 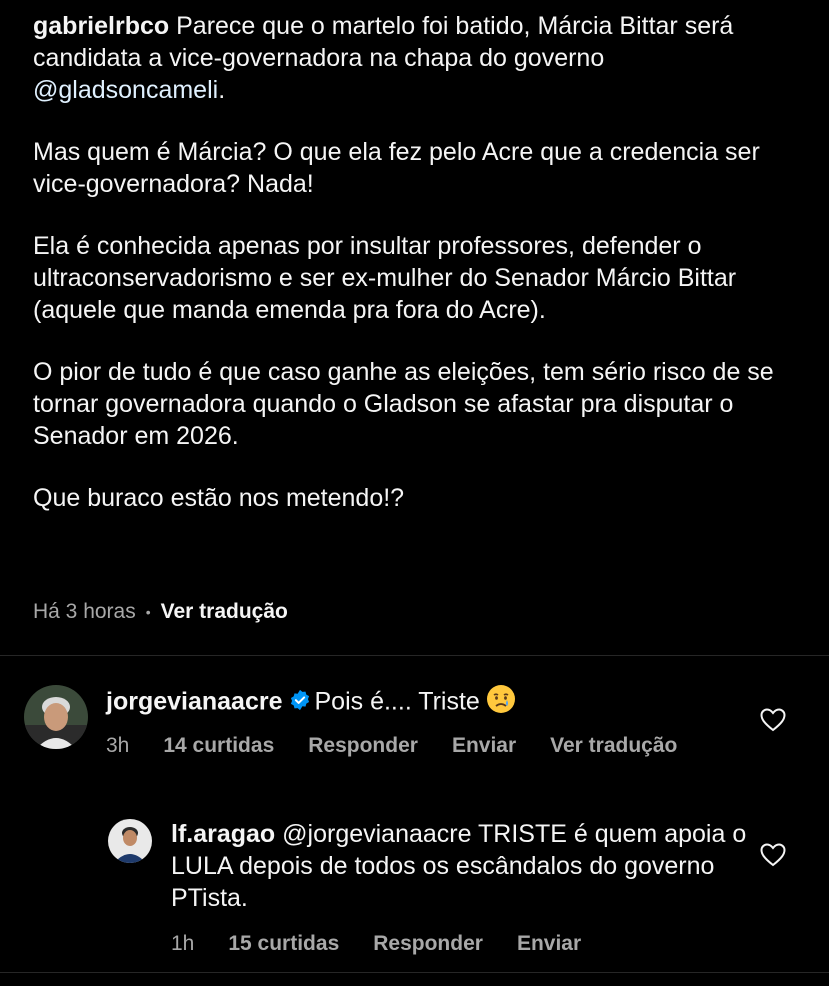 I want to click on comment-jorgevianaacre: jorgevianaacre Pois é.... Triste, so click(x=416, y=703).